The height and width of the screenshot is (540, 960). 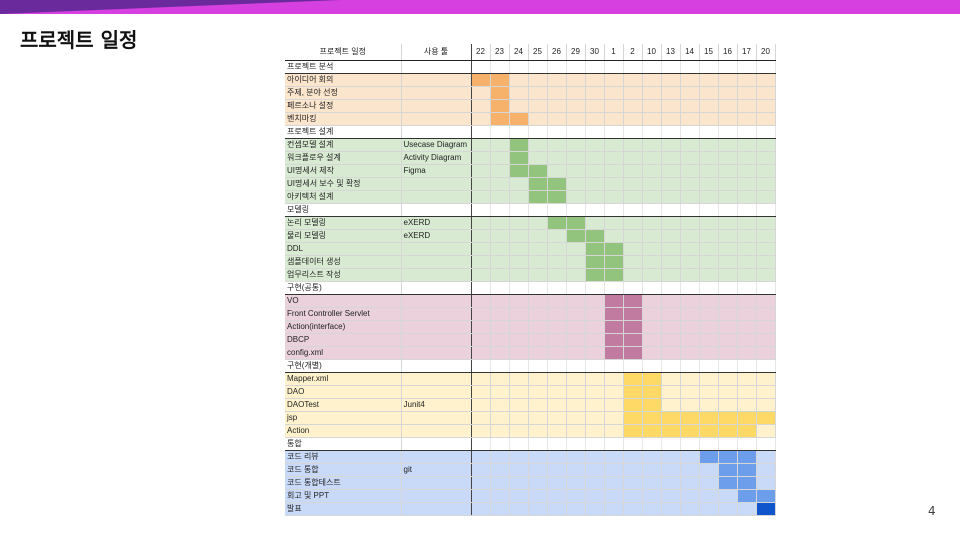 I want to click on section-row: 구현(개별), so click(x=530, y=366).